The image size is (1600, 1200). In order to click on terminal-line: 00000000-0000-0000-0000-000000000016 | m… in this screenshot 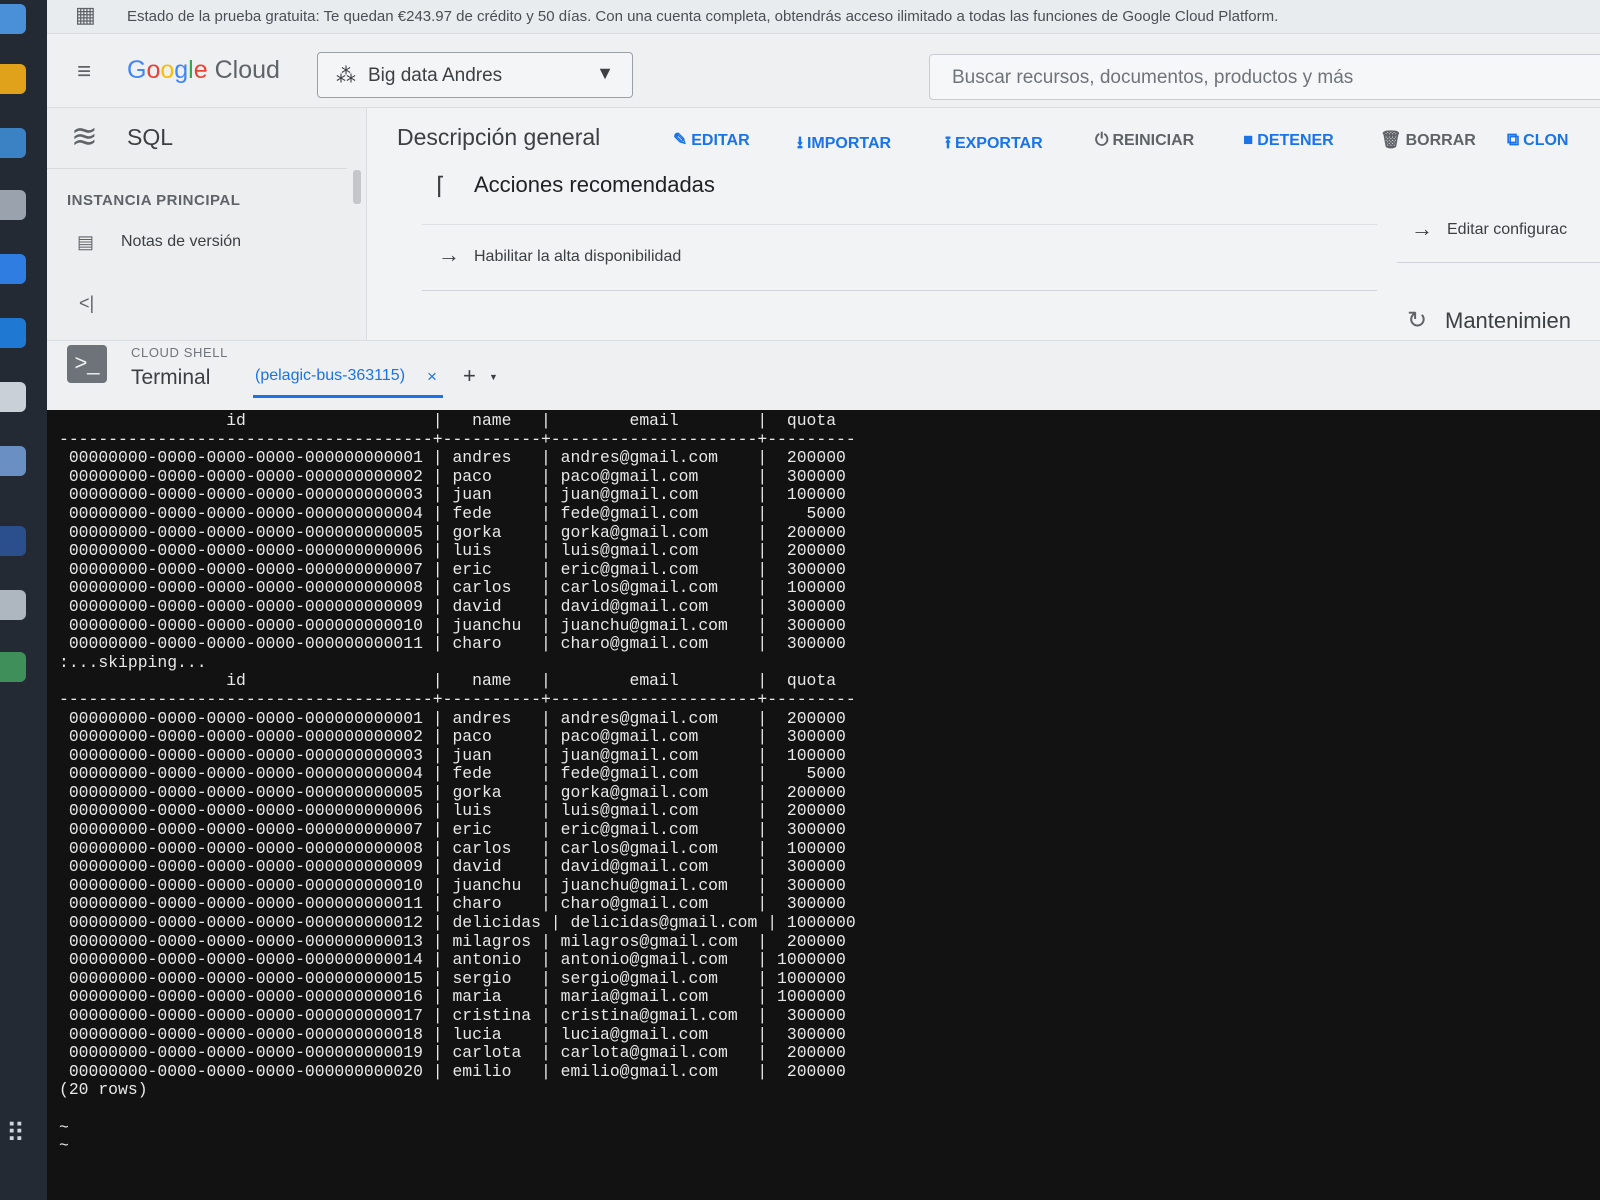, I will do `click(452, 997)`.